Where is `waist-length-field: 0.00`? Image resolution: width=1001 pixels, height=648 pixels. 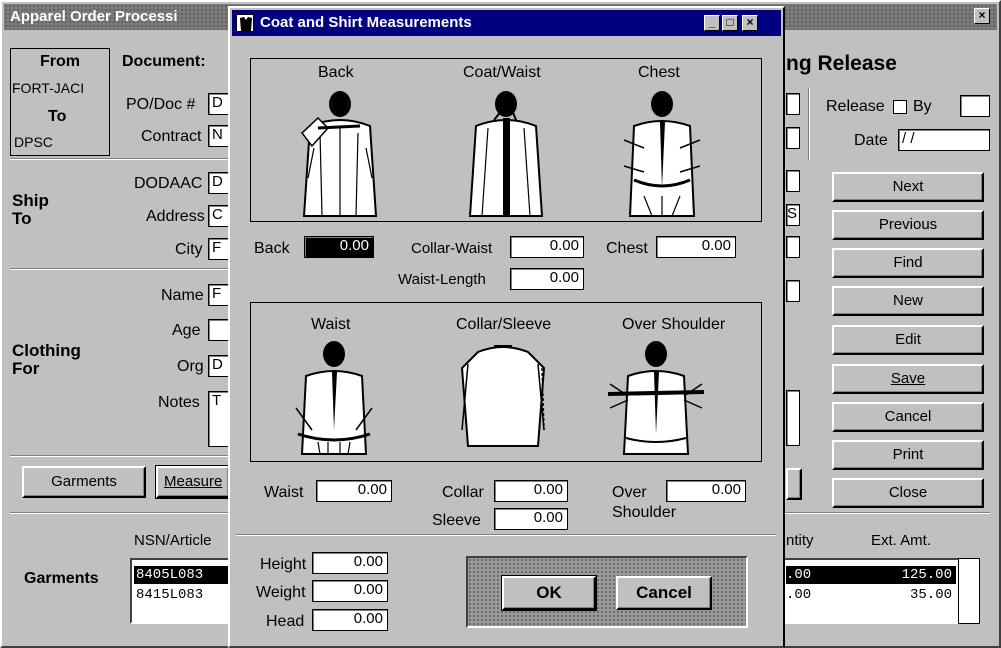 waist-length-field: 0.00 is located at coordinates (547, 279).